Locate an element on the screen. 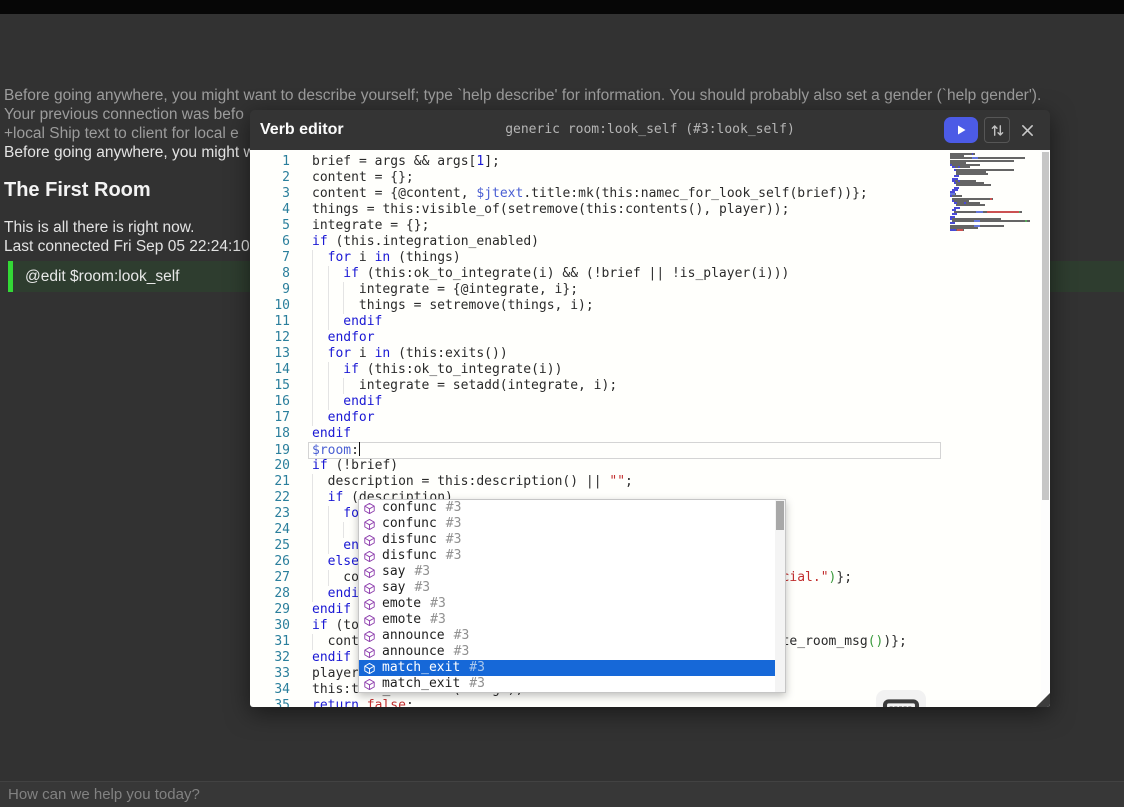 The width and height of the screenshot is (1124, 807). code-line: 17 endfor is located at coordinates (644, 418).